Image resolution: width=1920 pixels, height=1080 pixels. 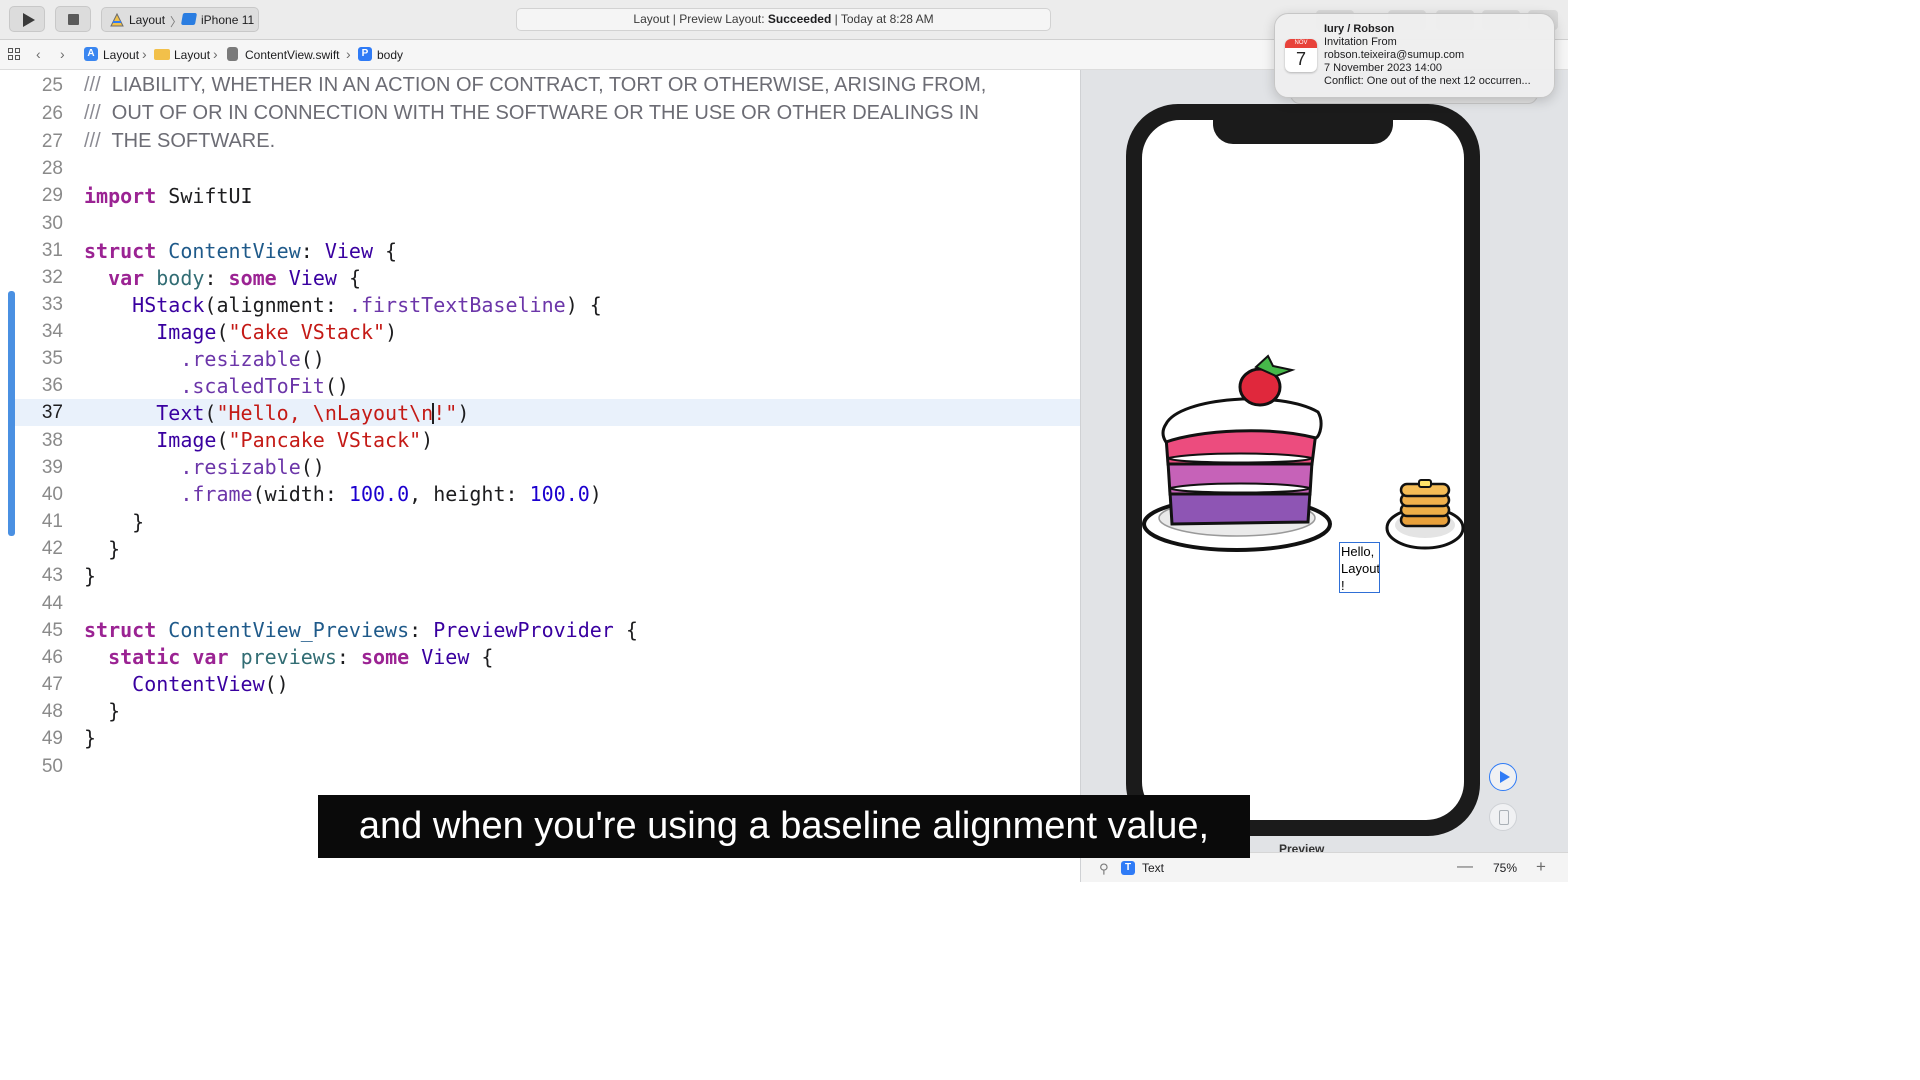 I want to click on line-number: 36, so click(x=52, y=385).